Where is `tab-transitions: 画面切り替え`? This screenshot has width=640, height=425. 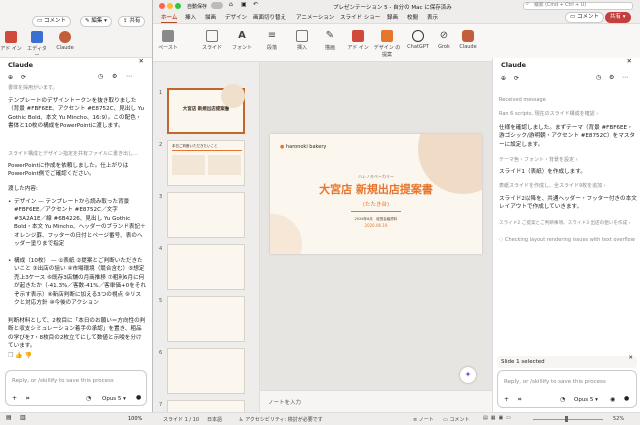
tab-transitions: 画面切り替え is located at coordinates (269, 17).